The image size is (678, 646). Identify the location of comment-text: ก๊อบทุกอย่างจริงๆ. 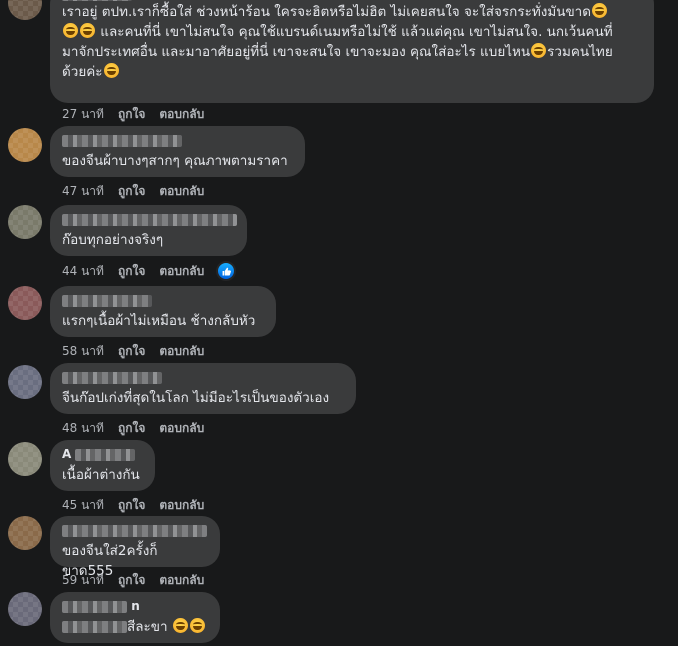
(113, 240).